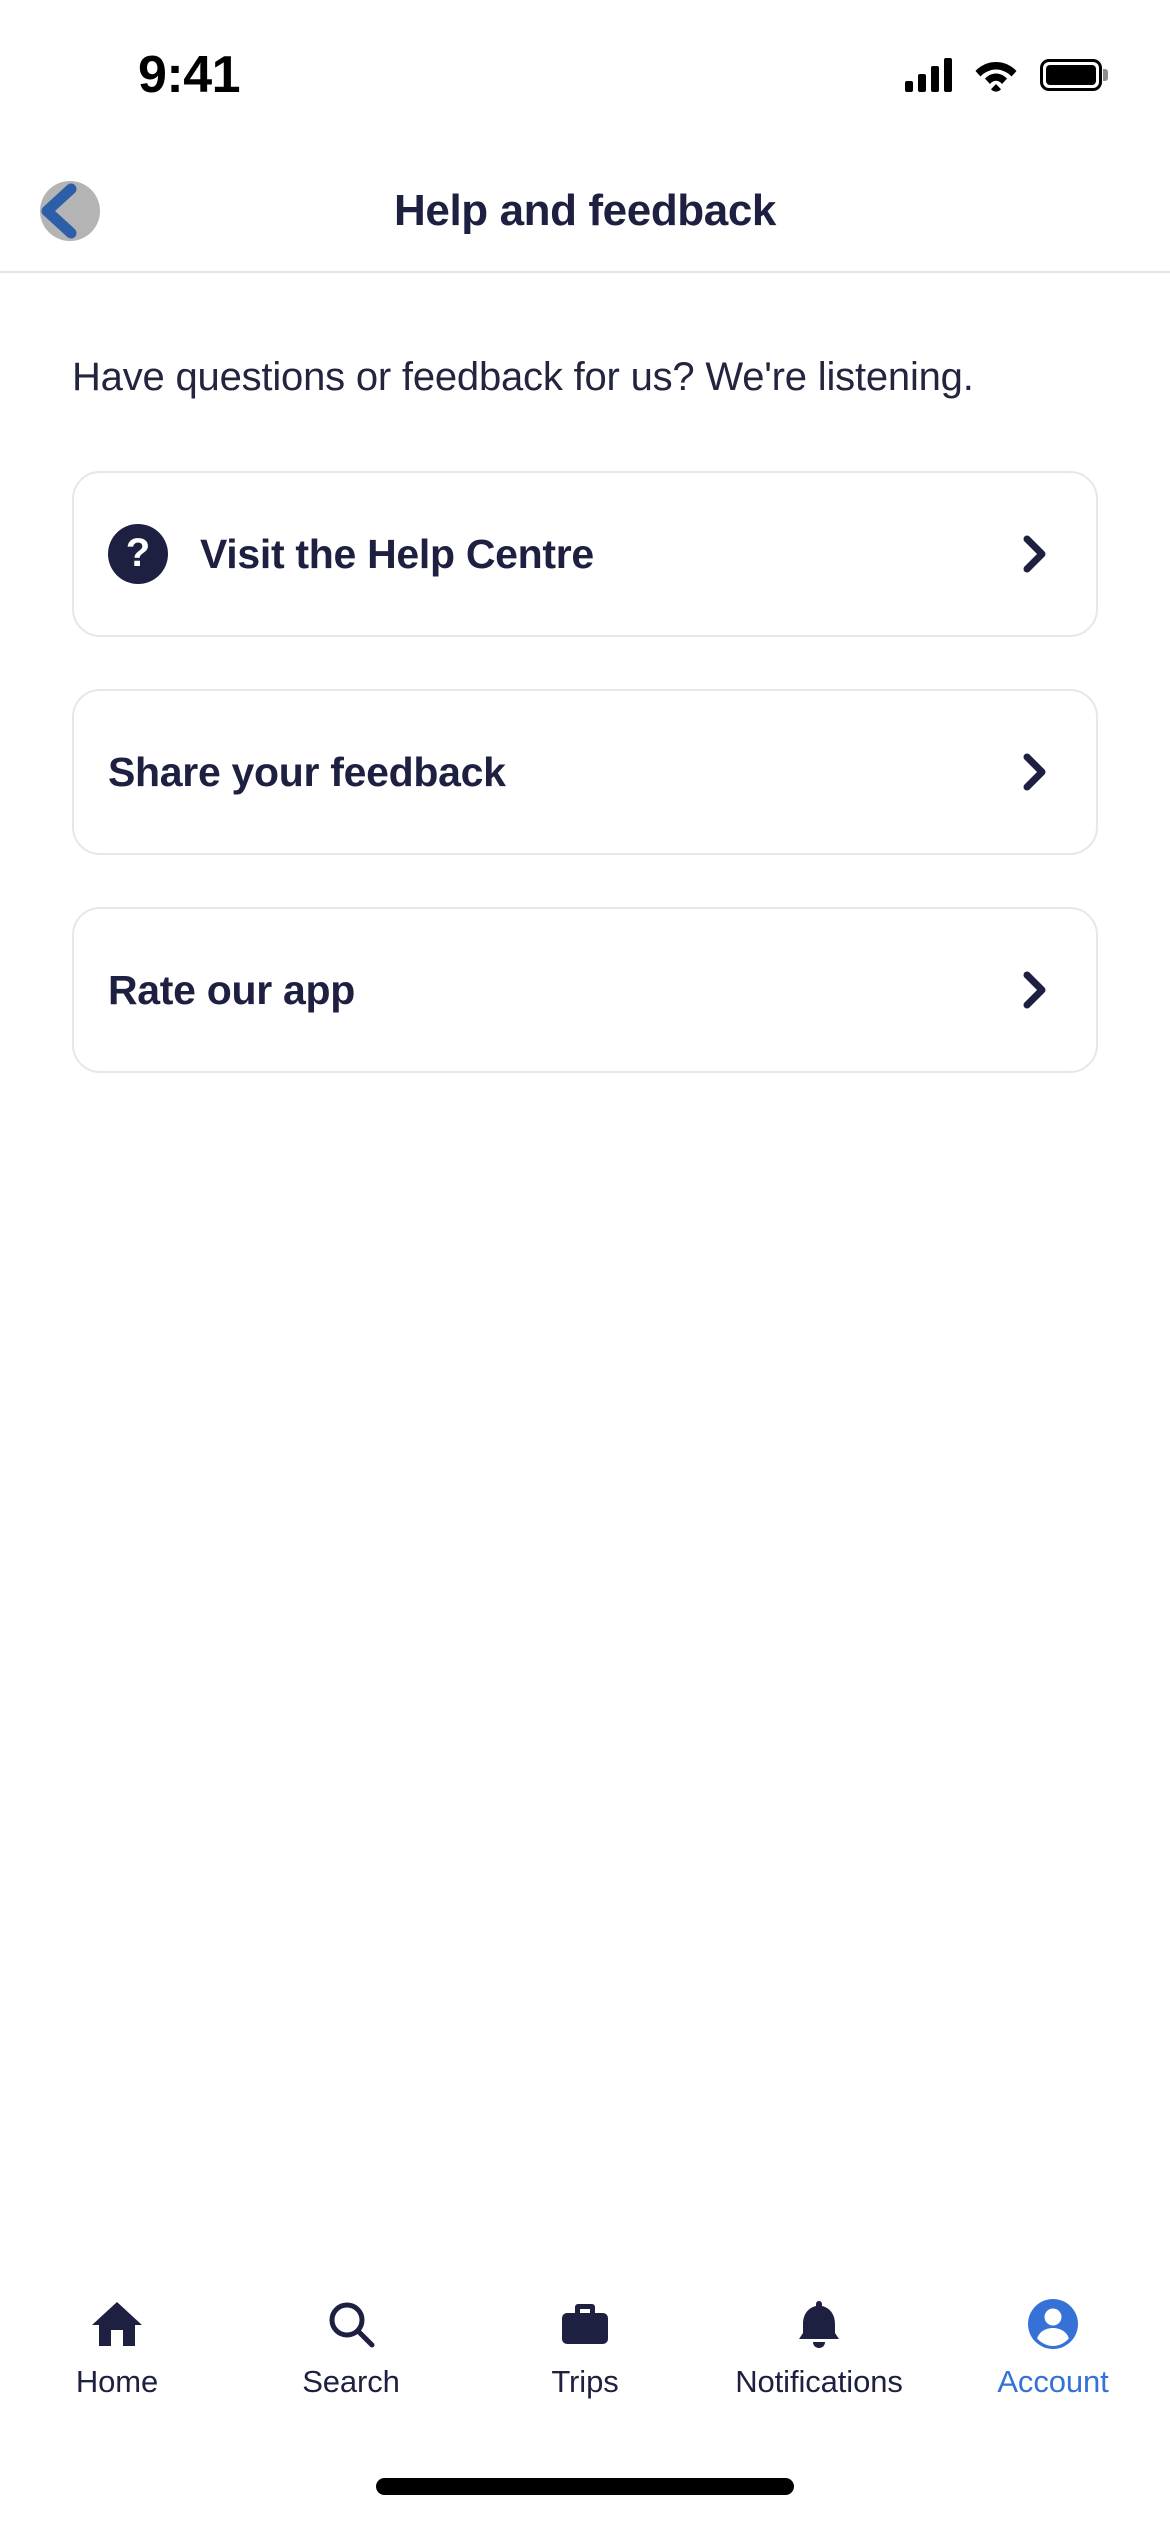 The height and width of the screenshot is (2532, 1170). I want to click on help-centre-card: ? Visit the Help Centre, so click(585, 554).